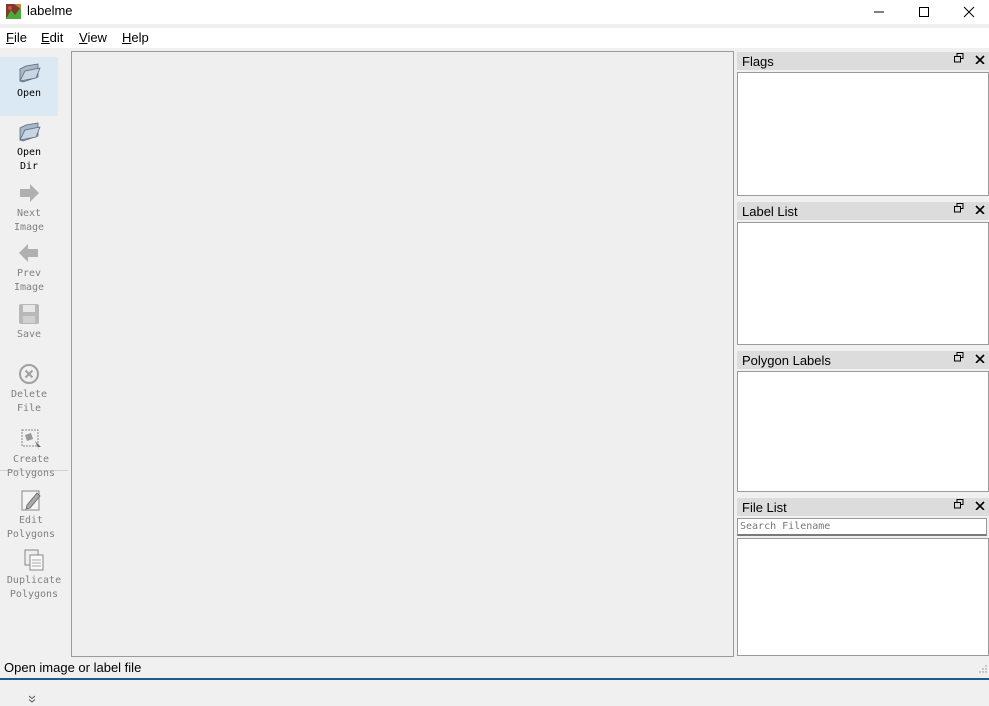 The width and height of the screenshot is (989, 706). I want to click on circle-x-icon, so click(29, 374).